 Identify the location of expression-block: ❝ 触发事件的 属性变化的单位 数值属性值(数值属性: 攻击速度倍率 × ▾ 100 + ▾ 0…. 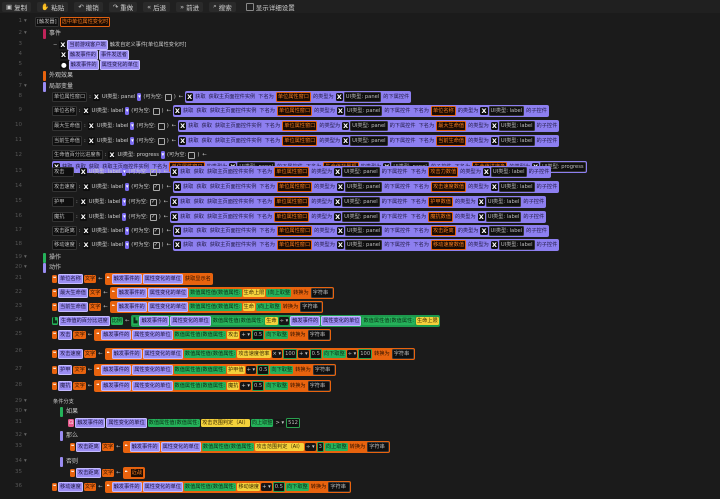
(259, 354).